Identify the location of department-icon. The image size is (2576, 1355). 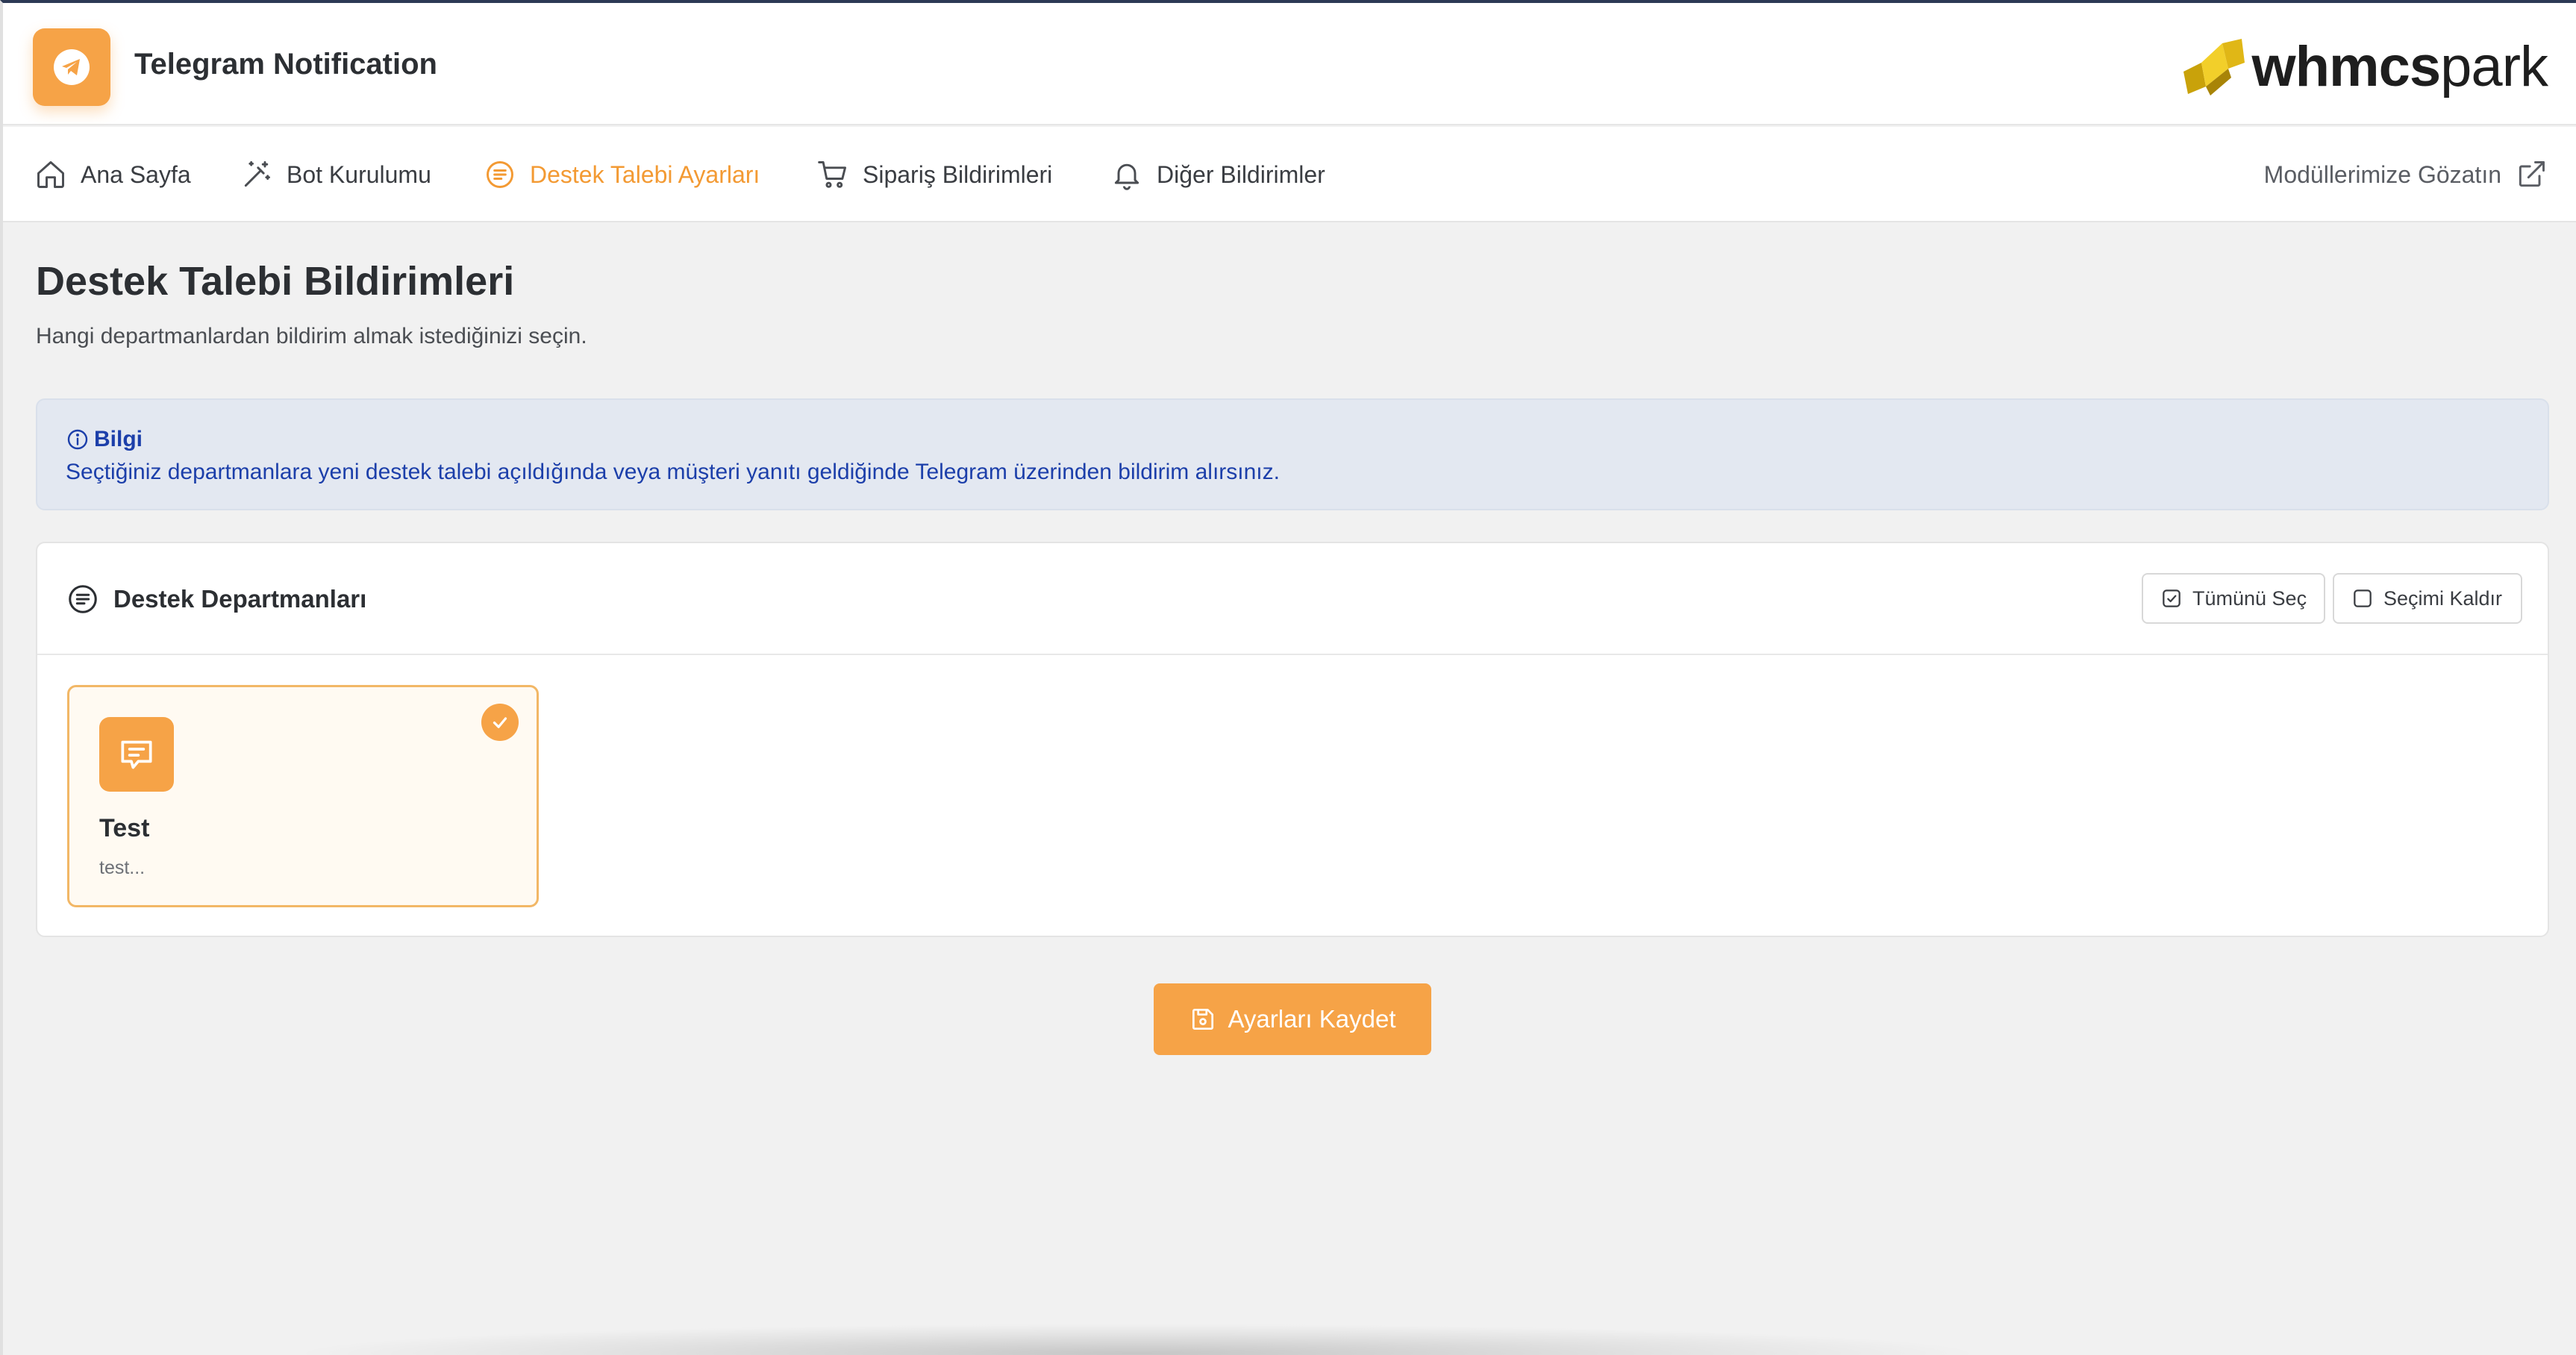
(136, 755).